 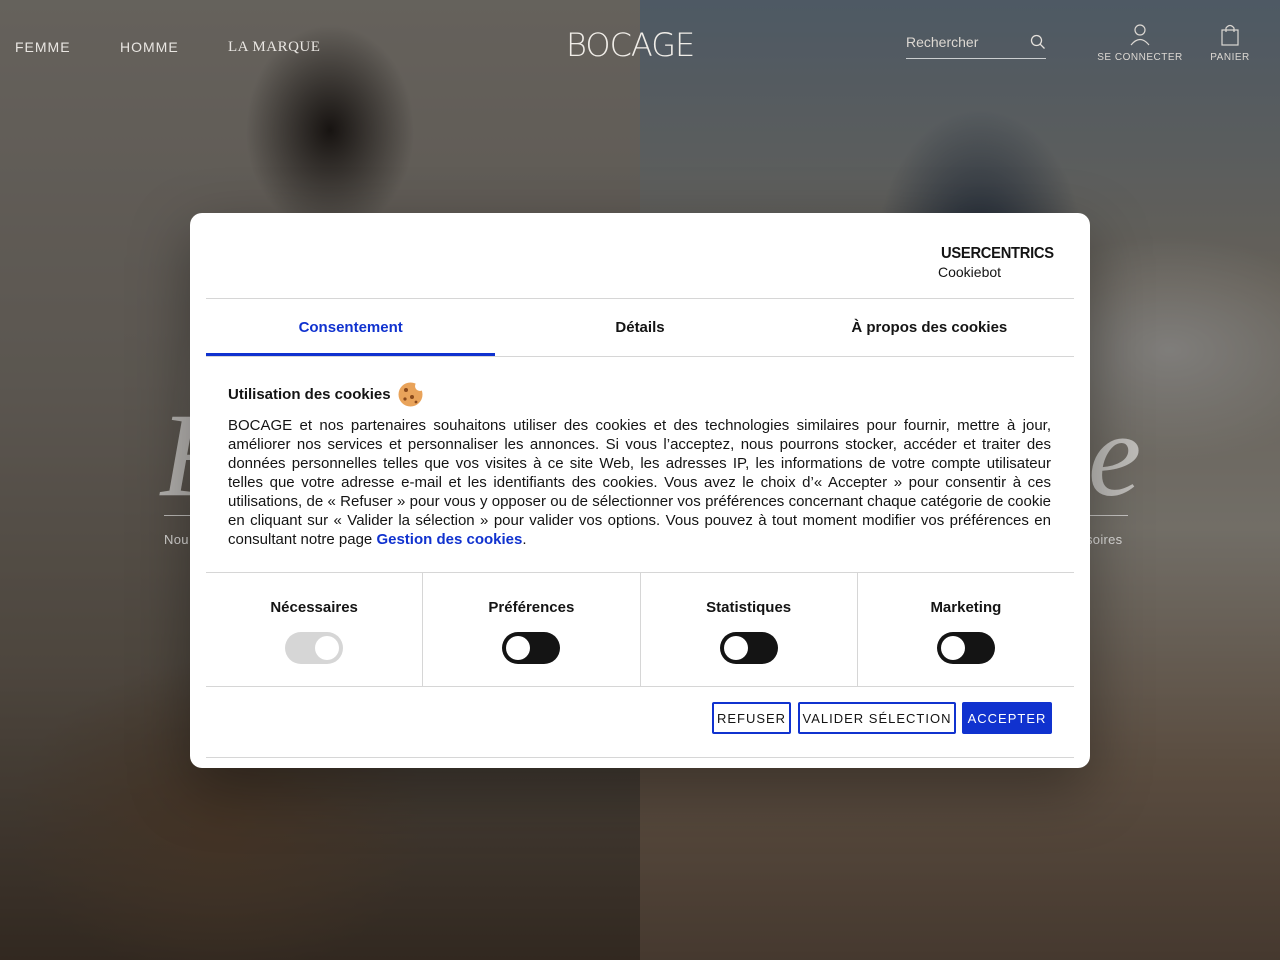 What do you see at coordinates (1108, 515) in the screenshot?
I see `hero-divider-right` at bounding box center [1108, 515].